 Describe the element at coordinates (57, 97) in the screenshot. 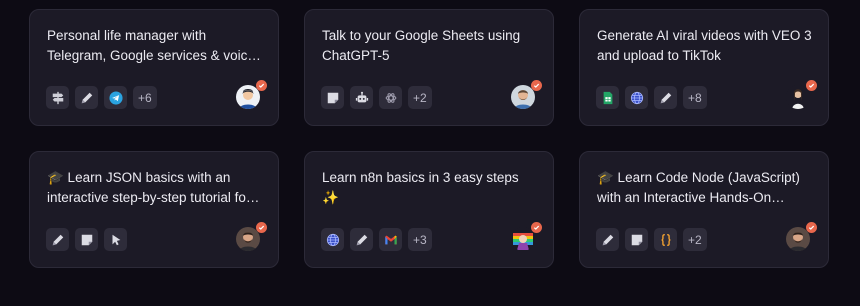

I see `signpost-icon` at that location.